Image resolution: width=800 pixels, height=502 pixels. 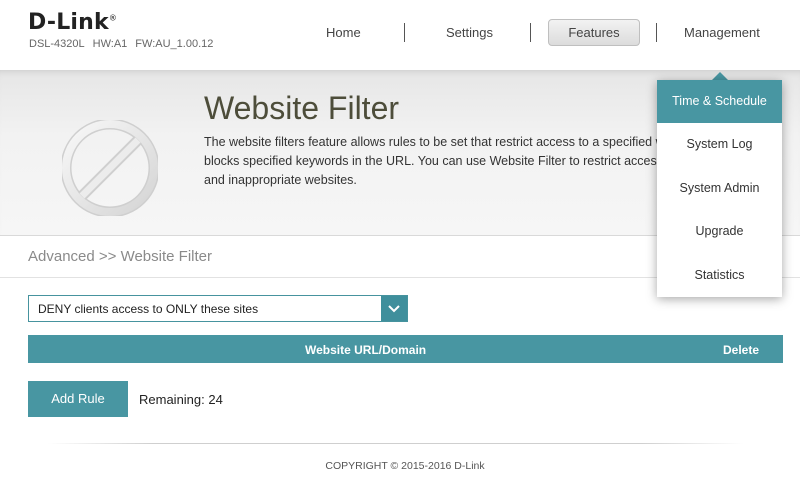 I want to click on nav-management: Management, so click(x=722, y=32).